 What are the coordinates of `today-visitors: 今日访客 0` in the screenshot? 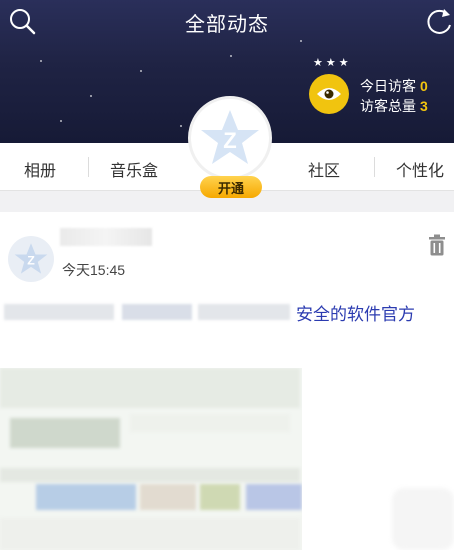 It's located at (394, 86).